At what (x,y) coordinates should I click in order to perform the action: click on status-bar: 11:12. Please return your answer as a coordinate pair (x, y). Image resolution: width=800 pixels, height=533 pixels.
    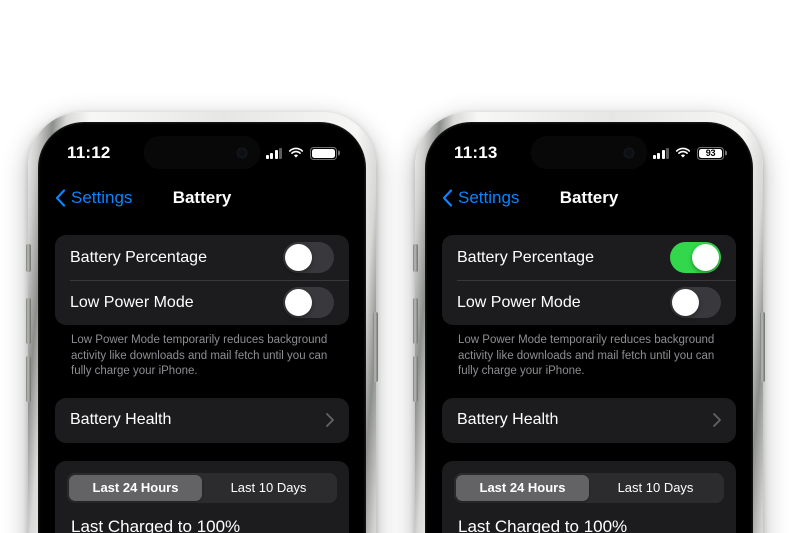
    Looking at the image, I should click on (202, 151).